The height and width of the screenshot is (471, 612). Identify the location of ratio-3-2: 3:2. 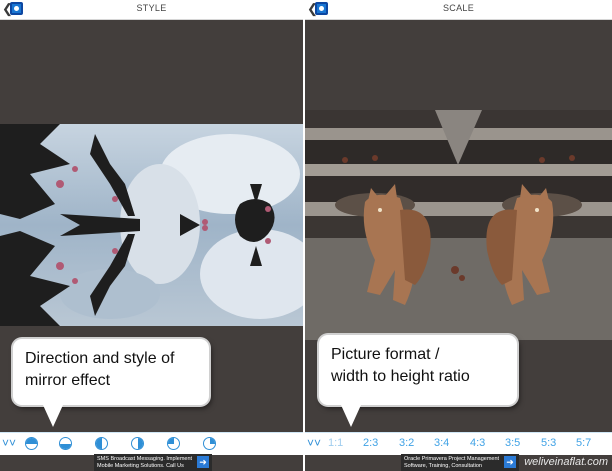
(406, 443).